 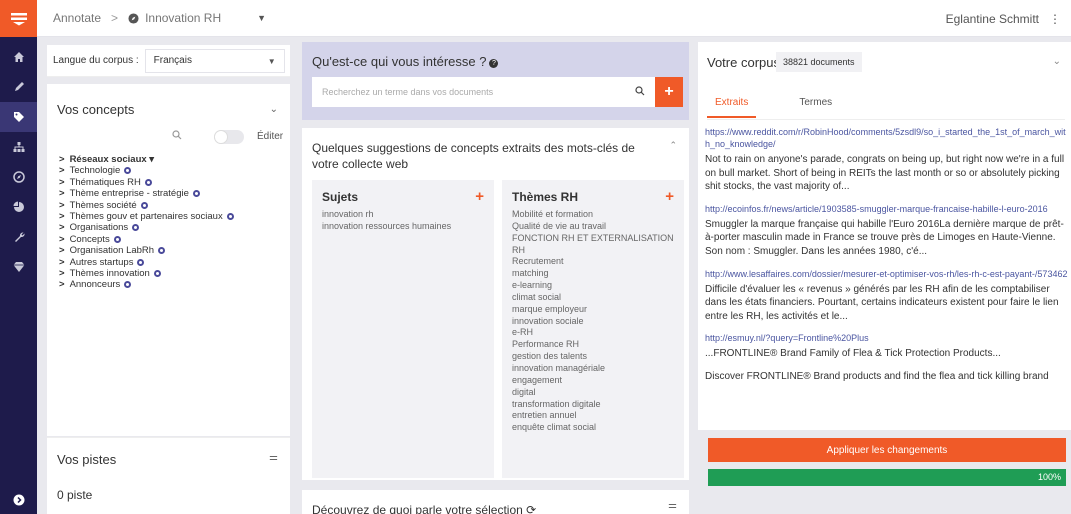 I want to click on concept-item: > Thèmes gouv et partenaires sociaux, so click(x=146, y=216).